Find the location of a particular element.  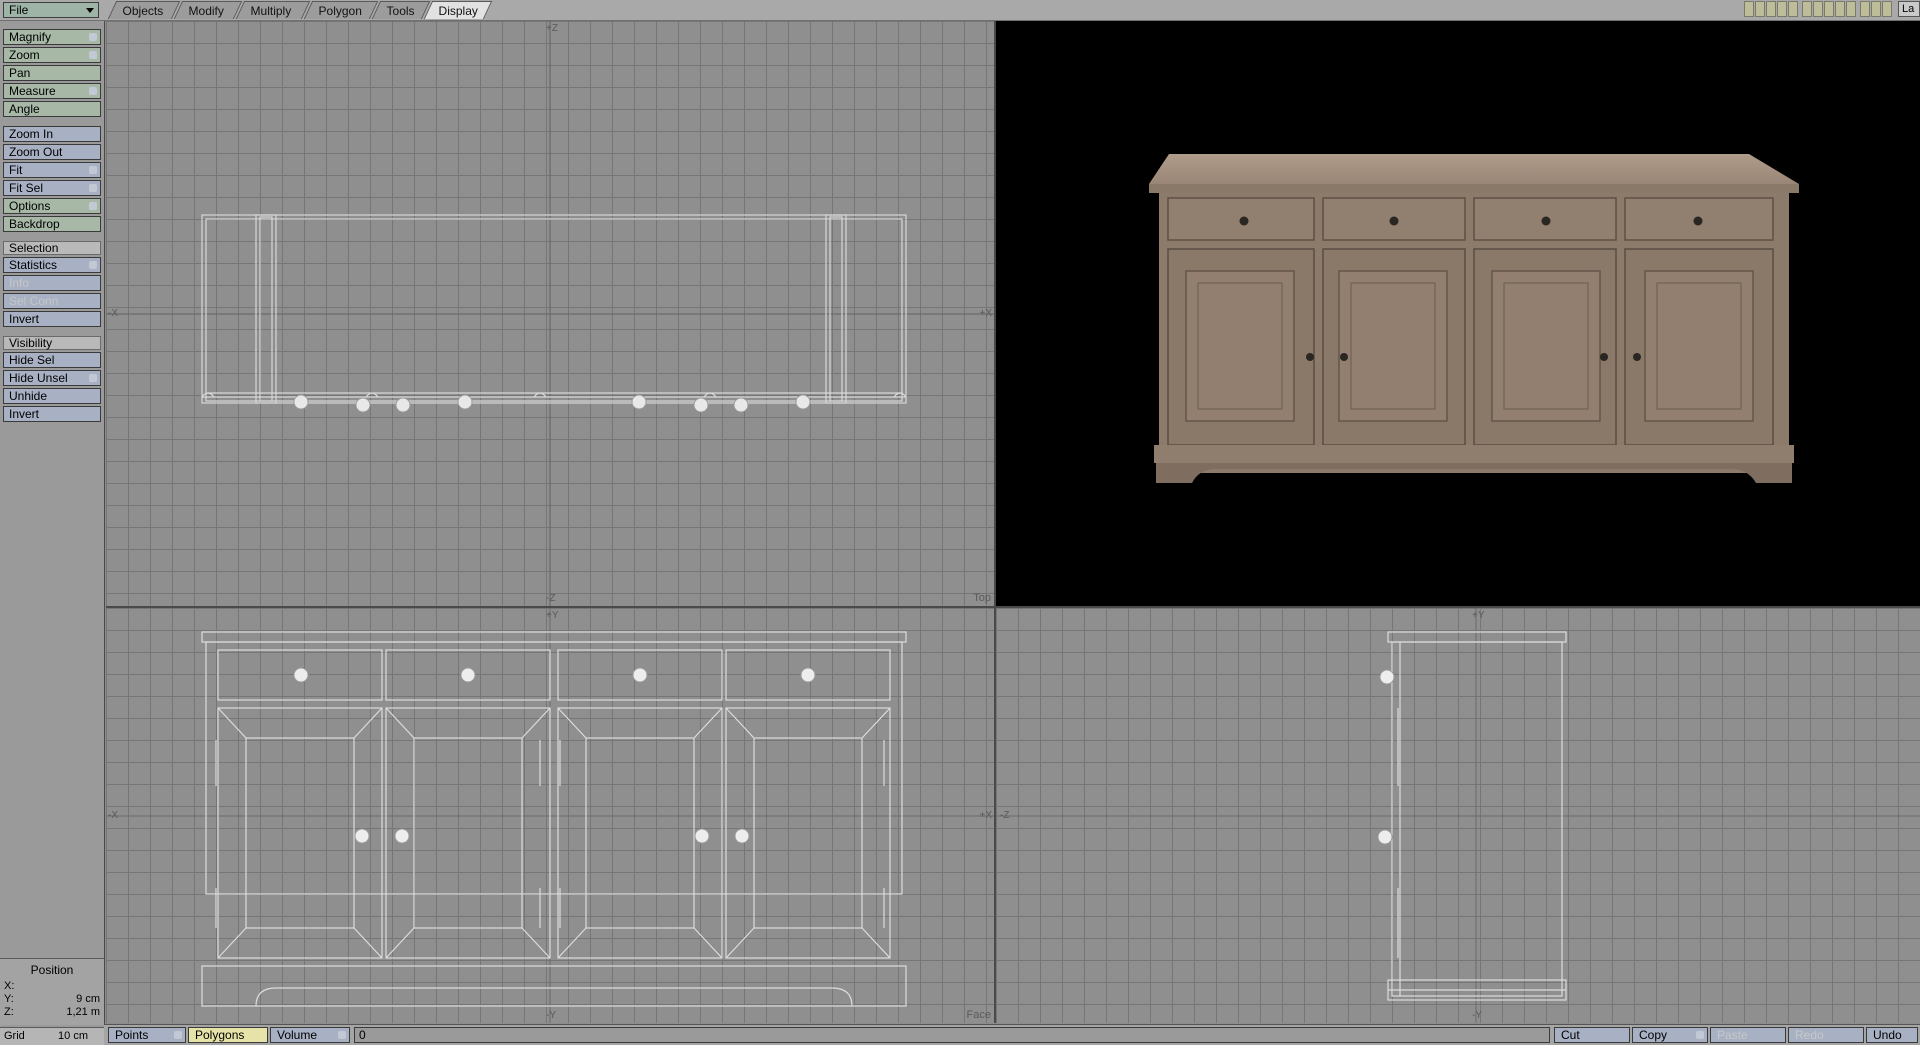

axis-label-up: +Z is located at coordinates (552, 28).